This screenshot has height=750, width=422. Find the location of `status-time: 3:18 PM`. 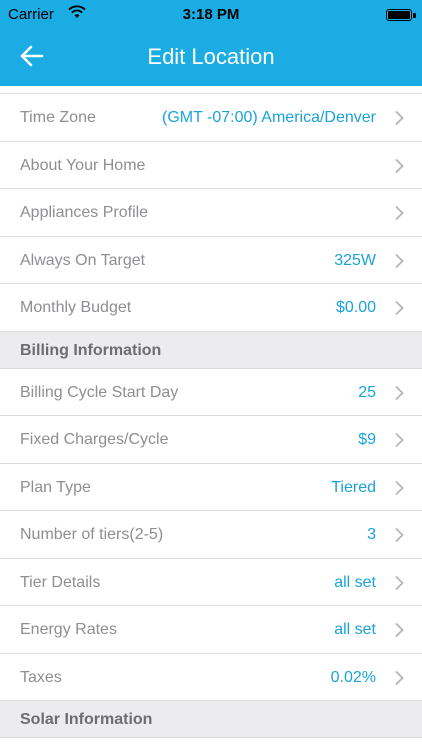

status-time: 3:18 PM is located at coordinates (211, 14).